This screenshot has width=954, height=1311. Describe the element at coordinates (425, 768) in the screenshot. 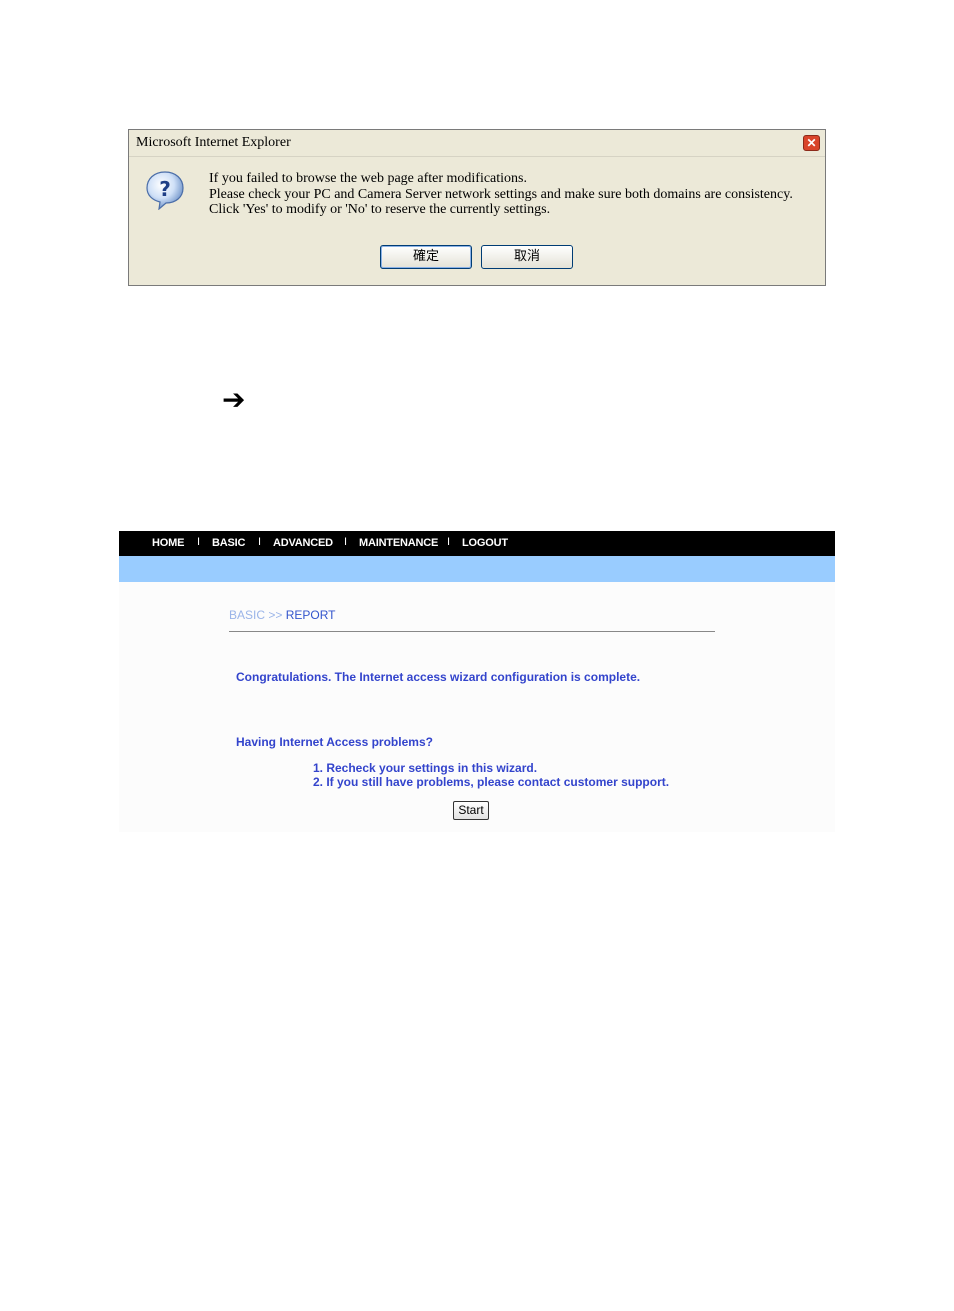

I see `tip-item: 1. Recheck your settings in this wizard.` at that location.